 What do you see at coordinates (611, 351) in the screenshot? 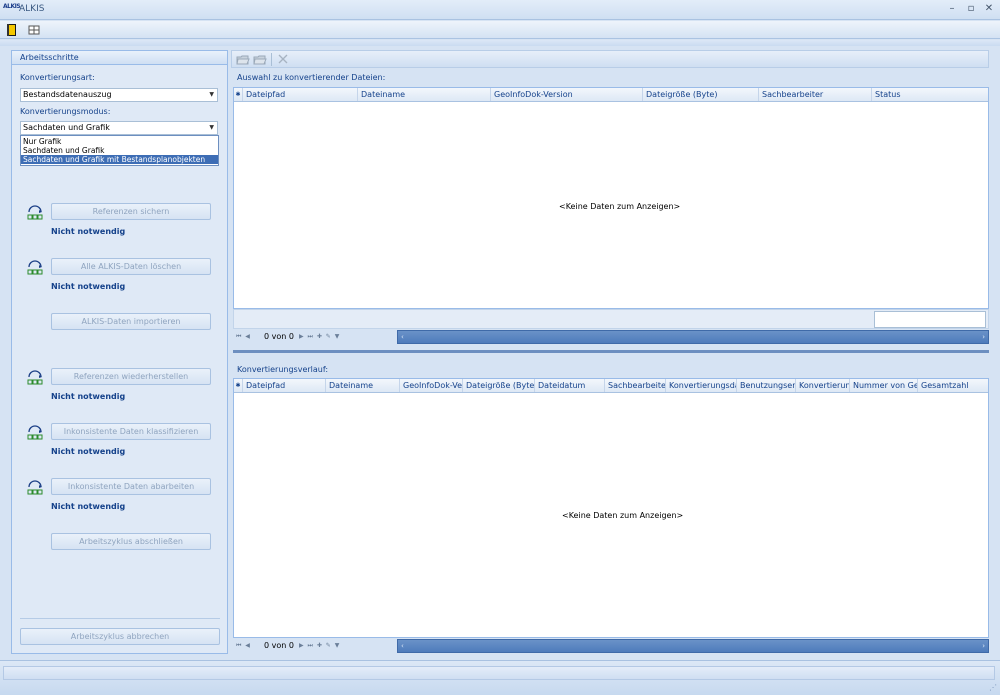
I see `grid-splitter` at bounding box center [611, 351].